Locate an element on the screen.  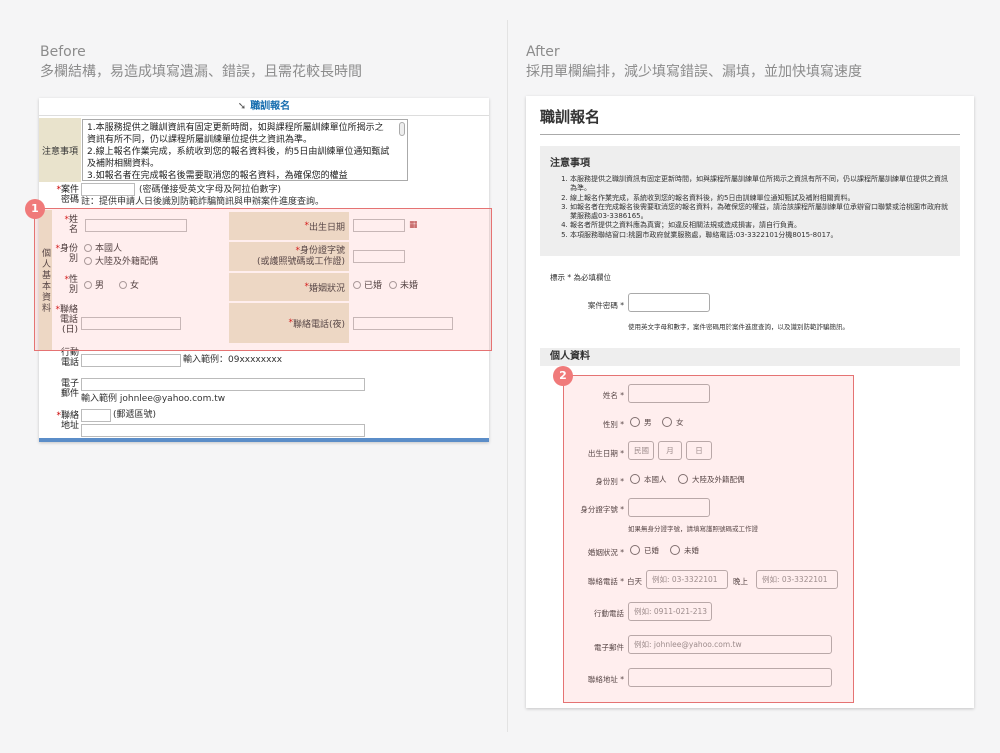
old-notice-scrollbar is located at coordinates (402, 129).